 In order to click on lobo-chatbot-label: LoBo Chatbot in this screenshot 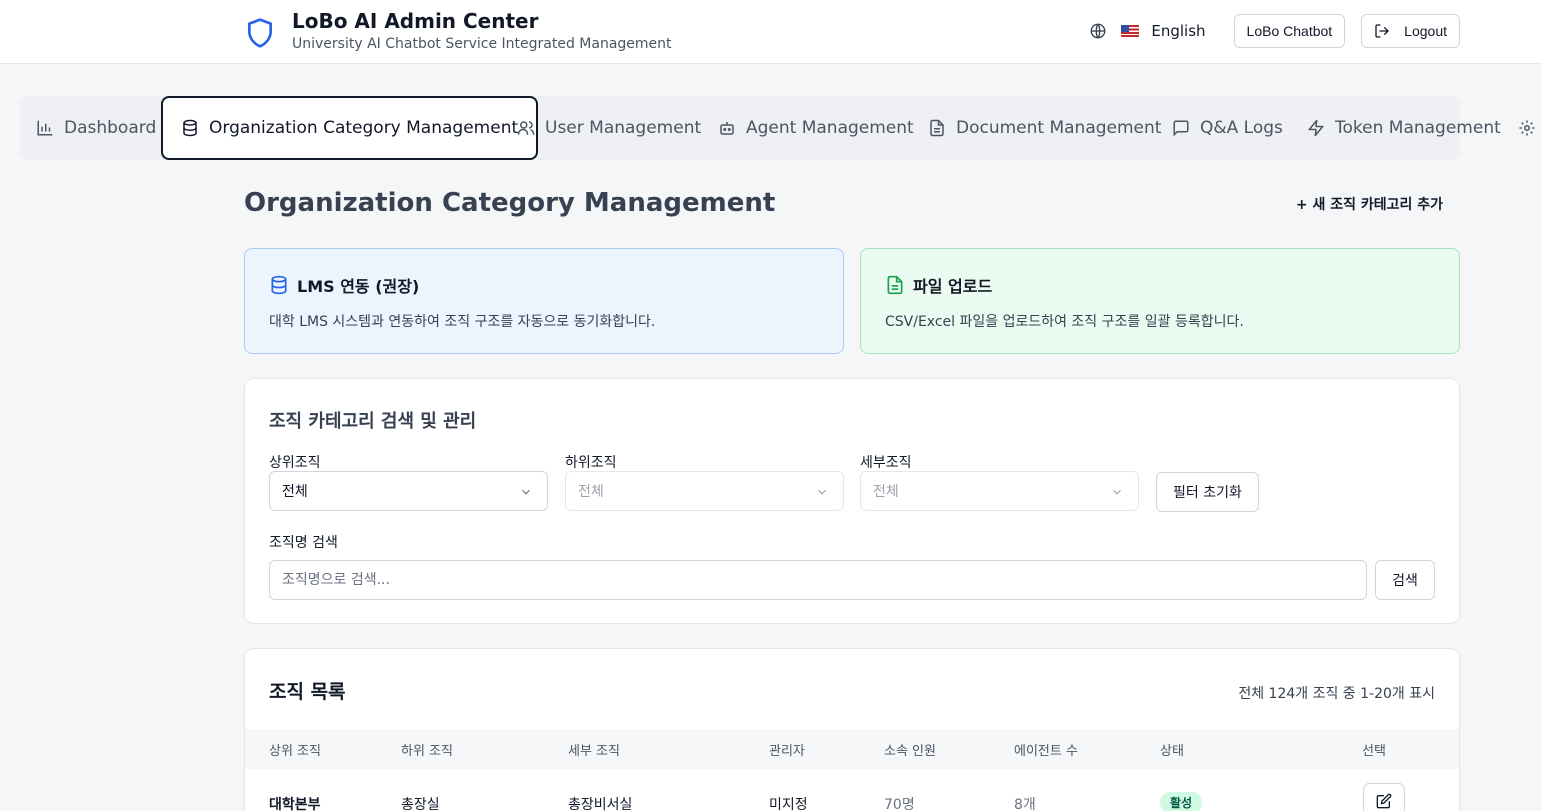, I will do `click(1289, 31)`.